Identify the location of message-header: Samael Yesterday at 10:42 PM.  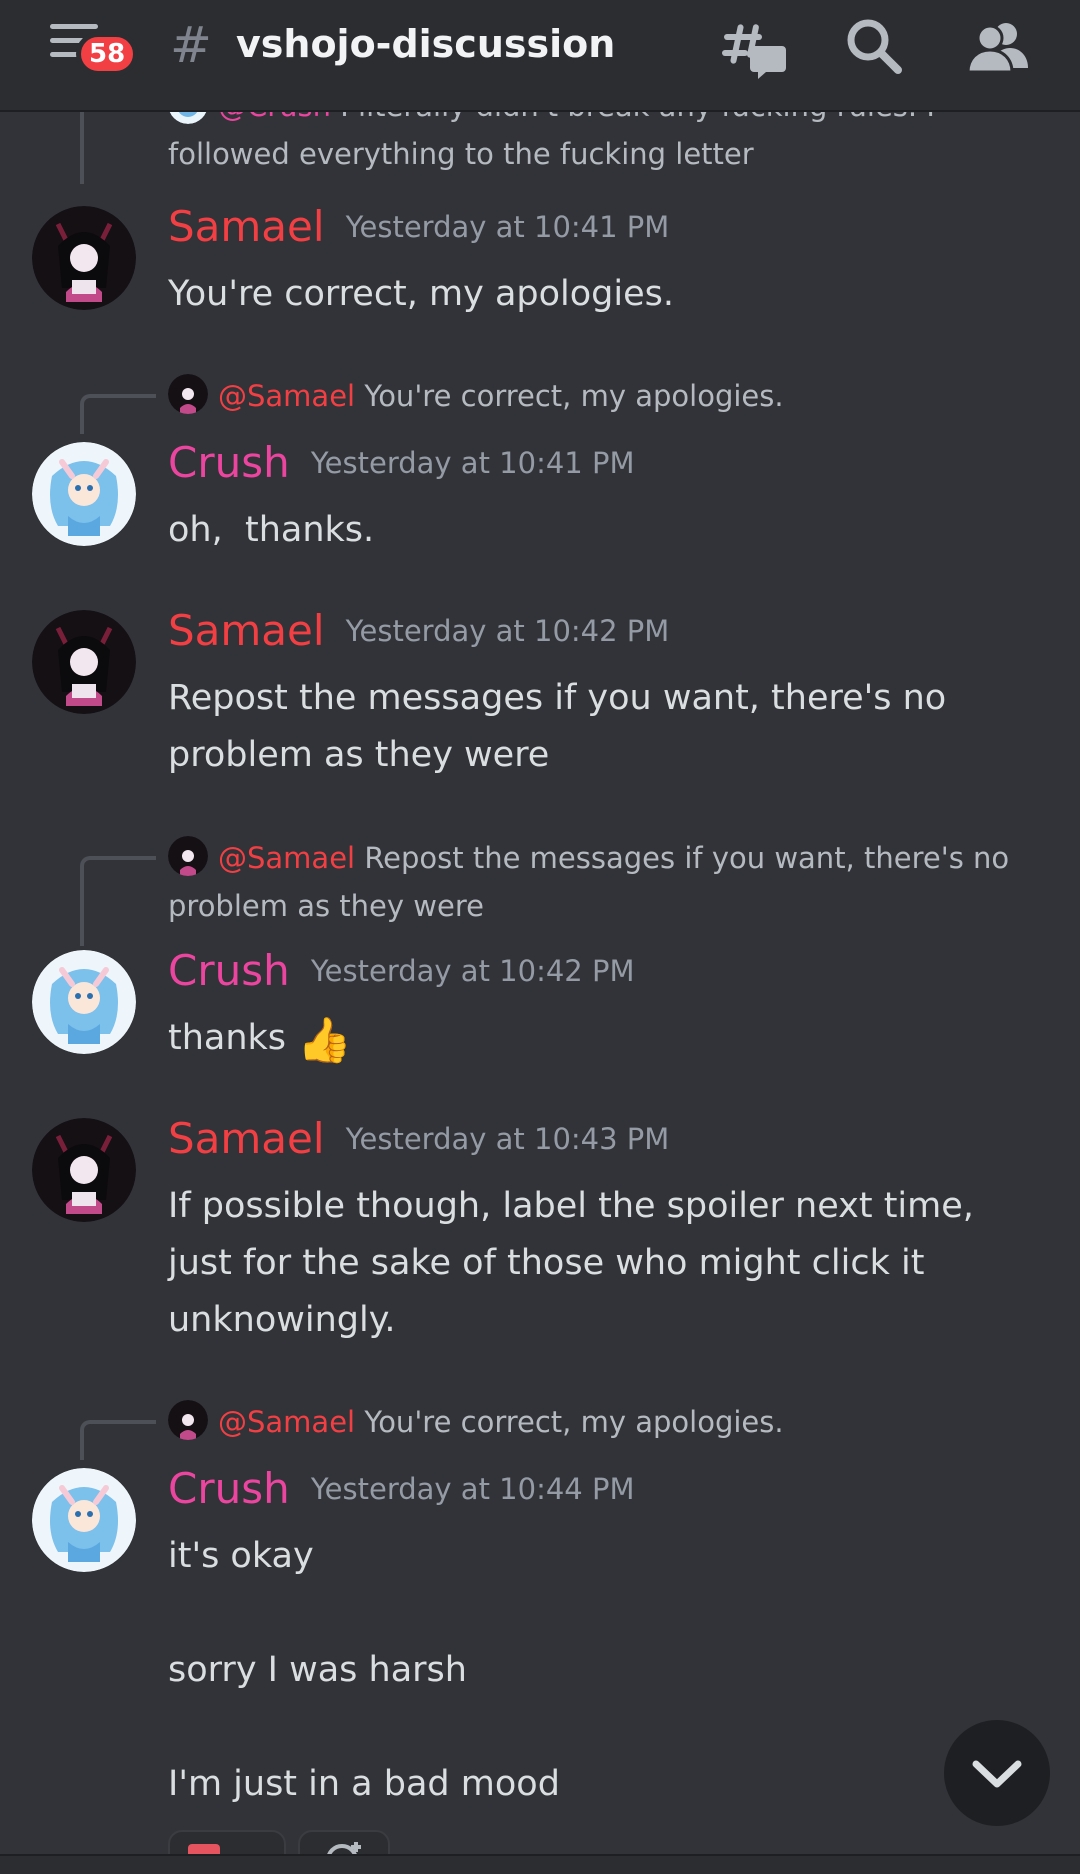
(418, 630).